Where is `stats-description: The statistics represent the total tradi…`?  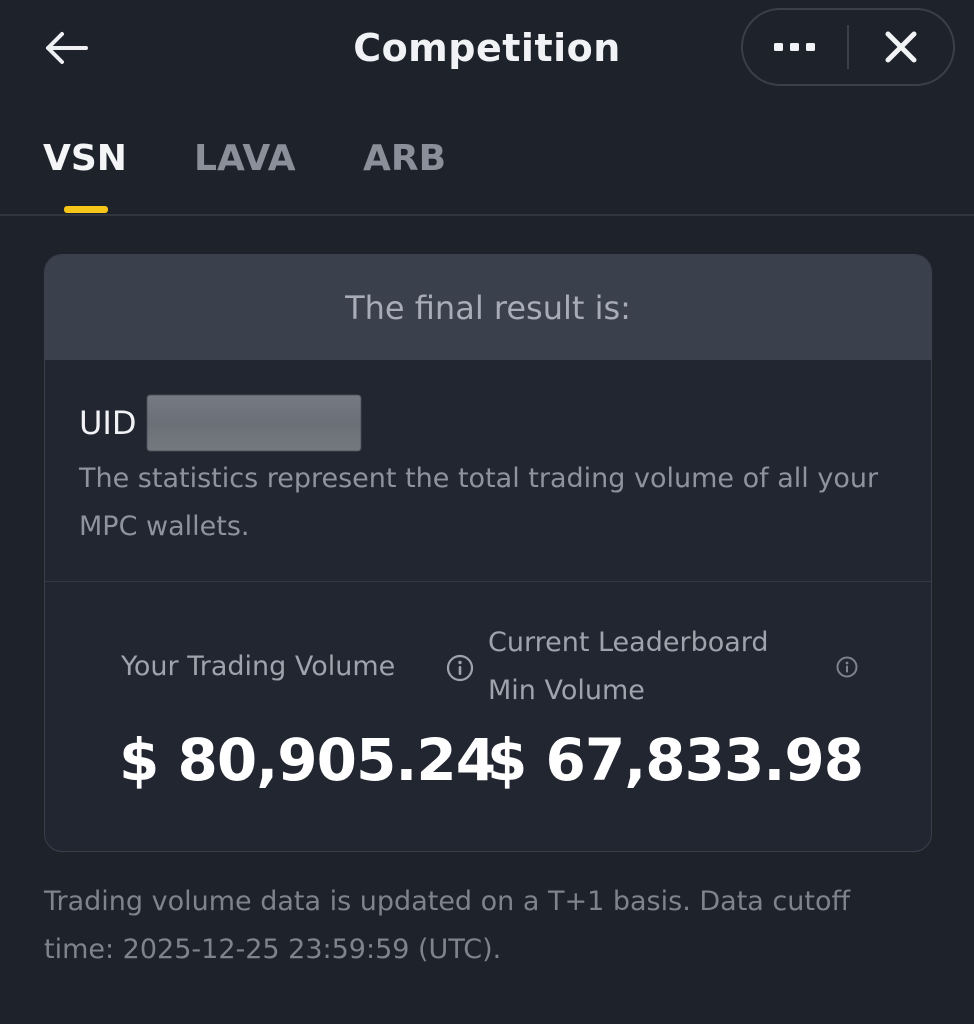 stats-description: The statistics represent the total tradi… is located at coordinates (479, 502).